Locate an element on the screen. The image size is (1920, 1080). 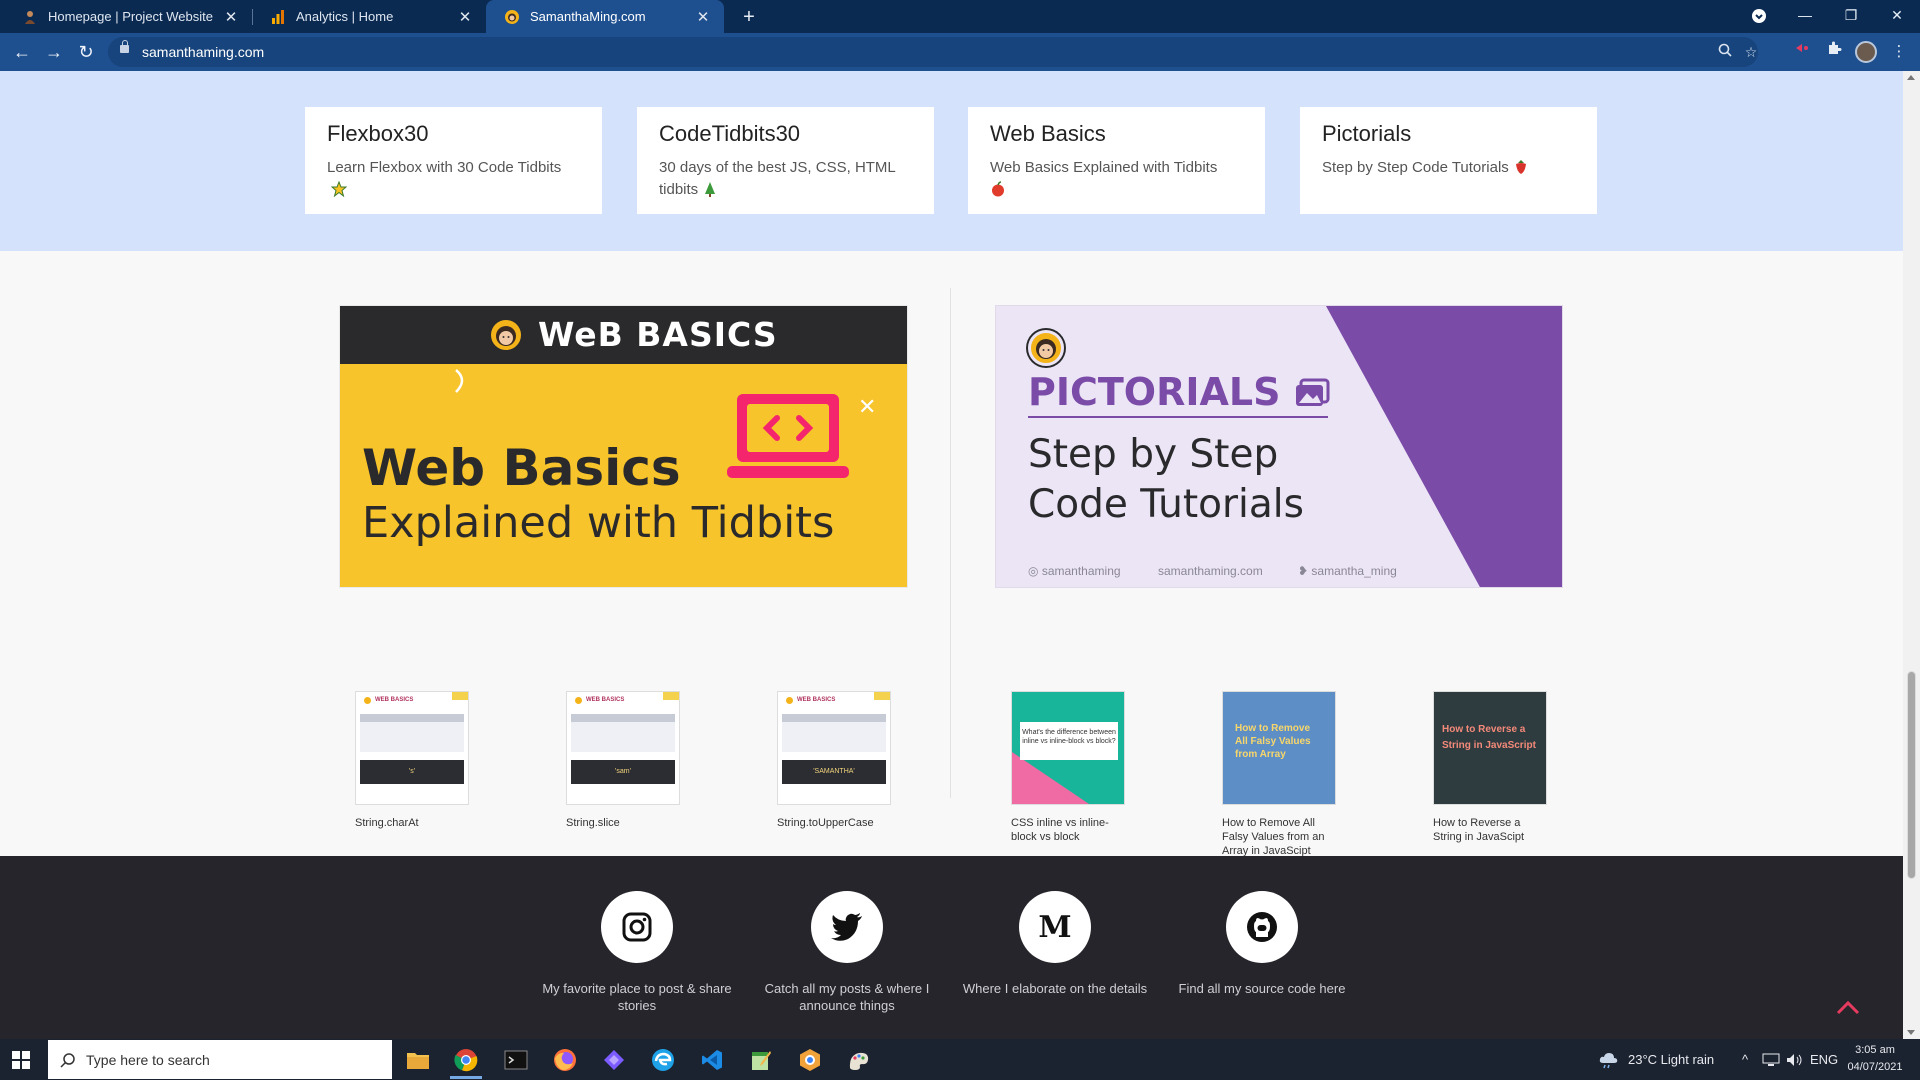
back-to-top-icon is located at coordinates (1848, 1008).